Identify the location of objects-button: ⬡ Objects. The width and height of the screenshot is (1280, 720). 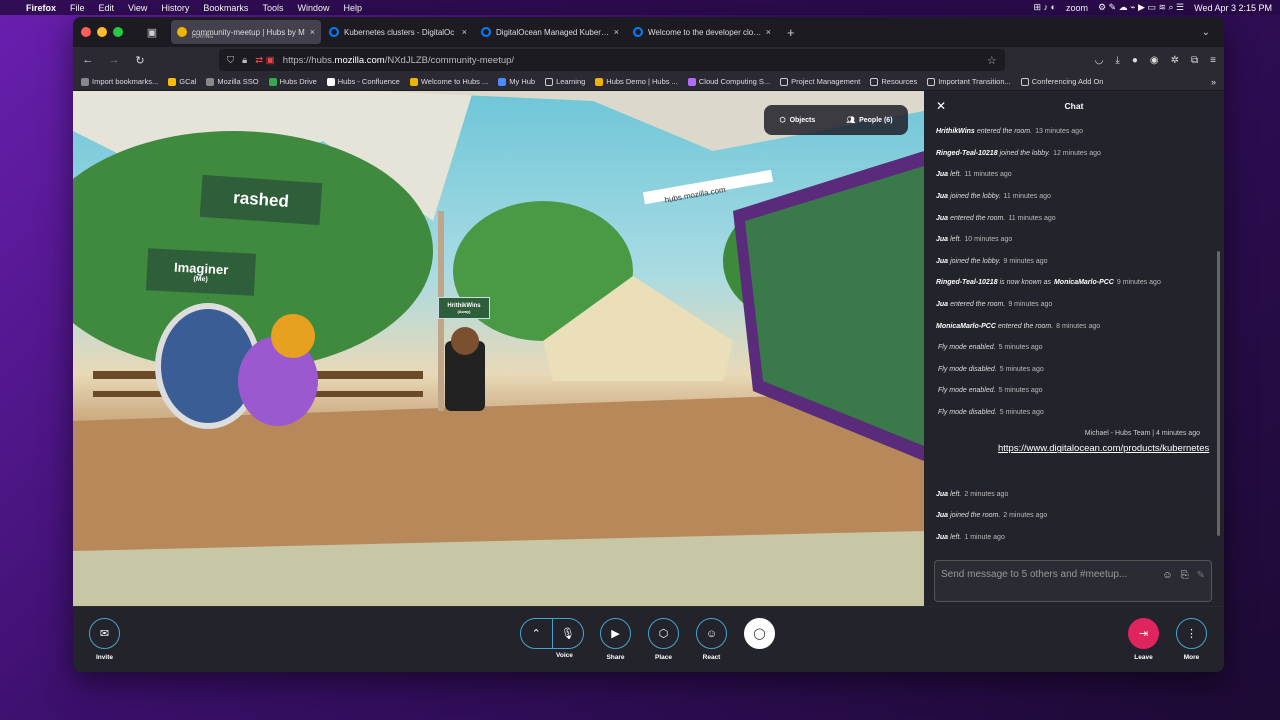
(797, 120).